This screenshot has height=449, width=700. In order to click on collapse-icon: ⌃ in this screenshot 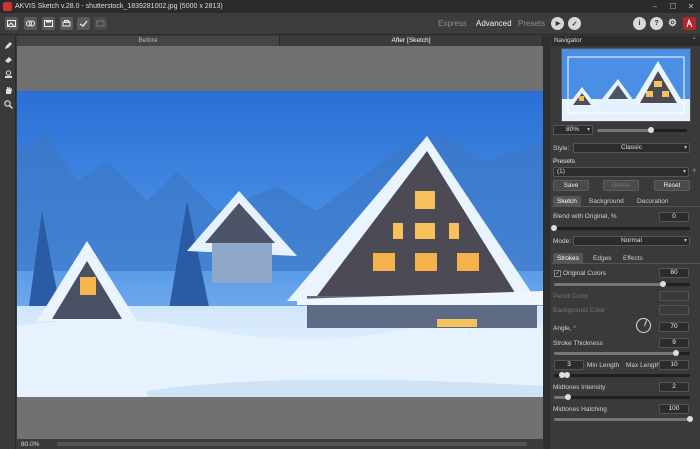, I will do `click(694, 41)`.